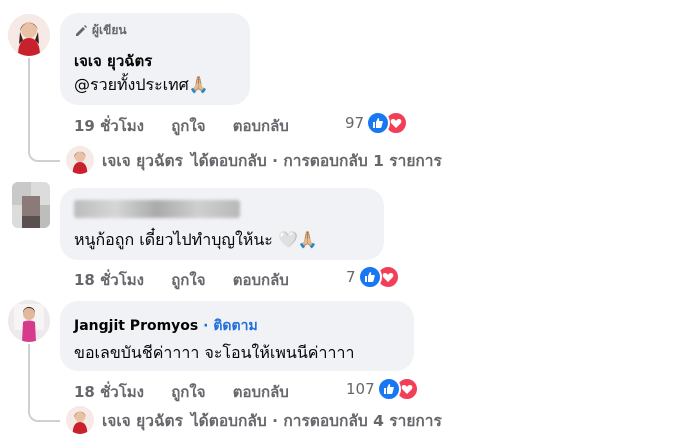 This screenshot has height=444, width=700. Describe the element at coordinates (230, 326) in the screenshot. I see `follow-link: · ติดตาม` at that location.